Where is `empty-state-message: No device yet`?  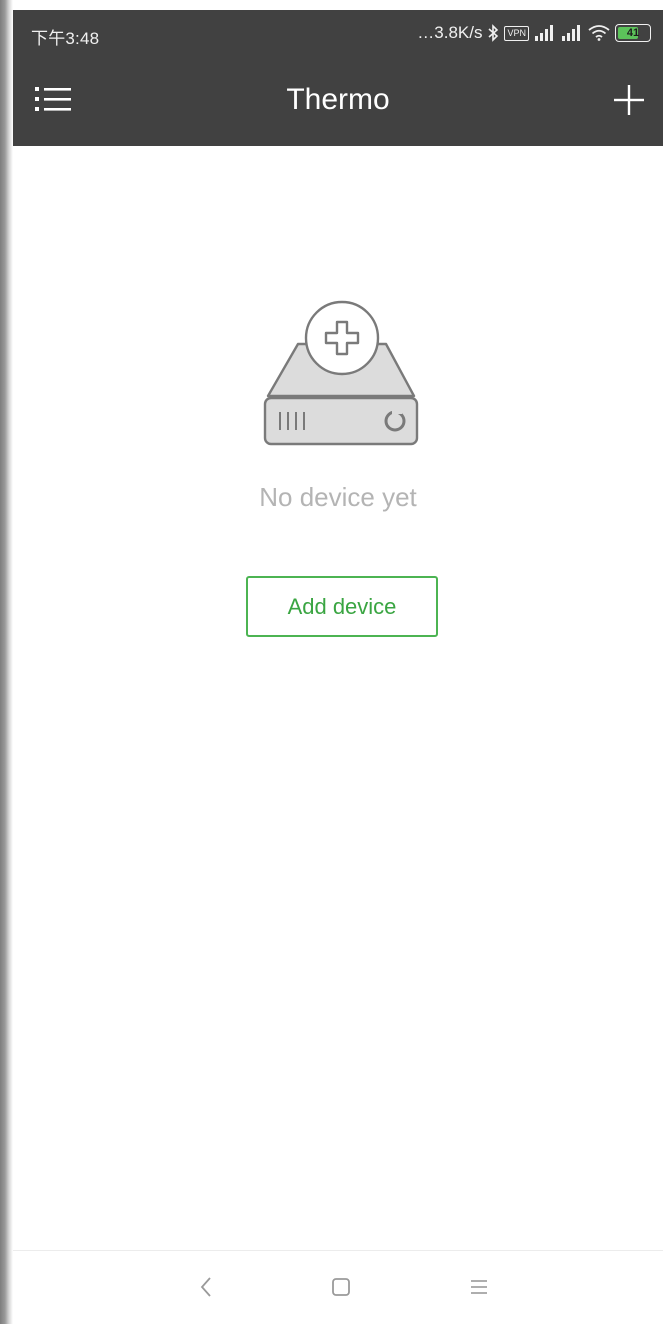
empty-state-message: No device yet is located at coordinates (338, 497).